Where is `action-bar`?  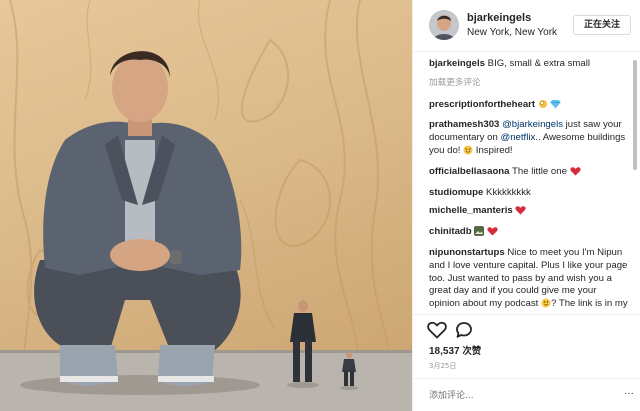 action-bar is located at coordinates (526, 326).